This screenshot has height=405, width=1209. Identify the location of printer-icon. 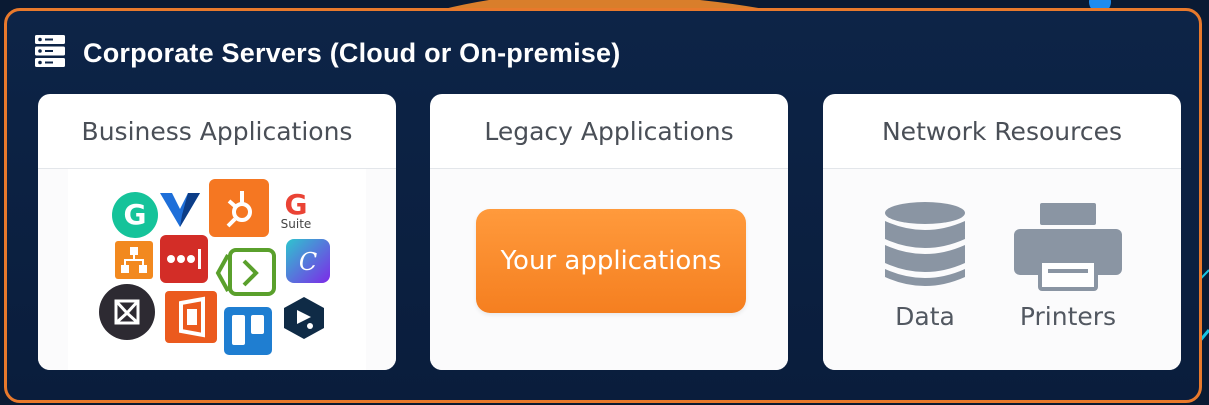
(1068, 249).